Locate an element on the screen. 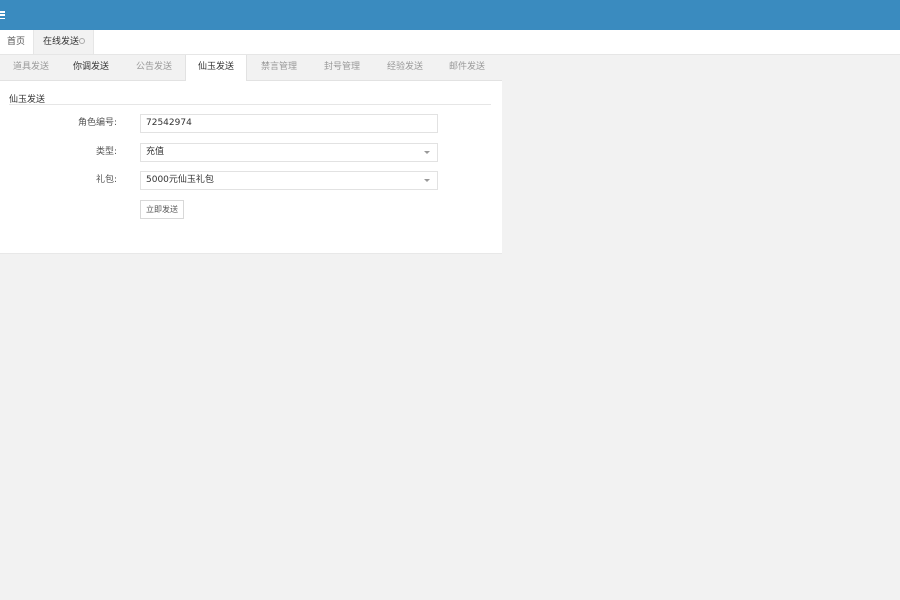 The height and width of the screenshot is (600, 900). subtab-mail-send: 邮件发送 is located at coordinates (467, 67).